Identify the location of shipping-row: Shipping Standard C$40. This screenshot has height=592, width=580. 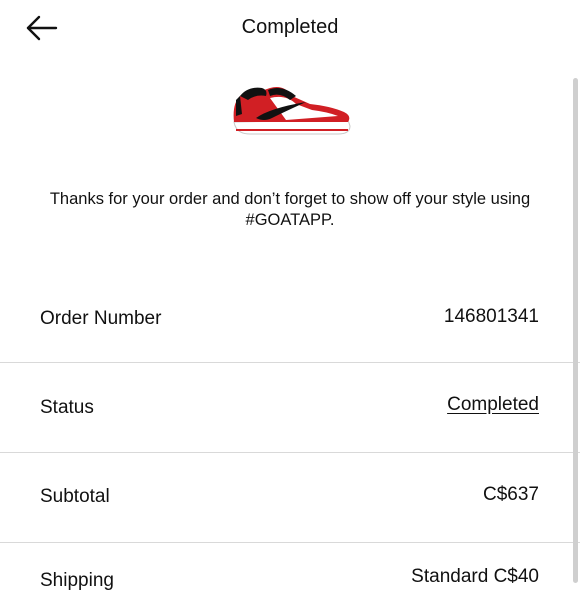
(290, 578).